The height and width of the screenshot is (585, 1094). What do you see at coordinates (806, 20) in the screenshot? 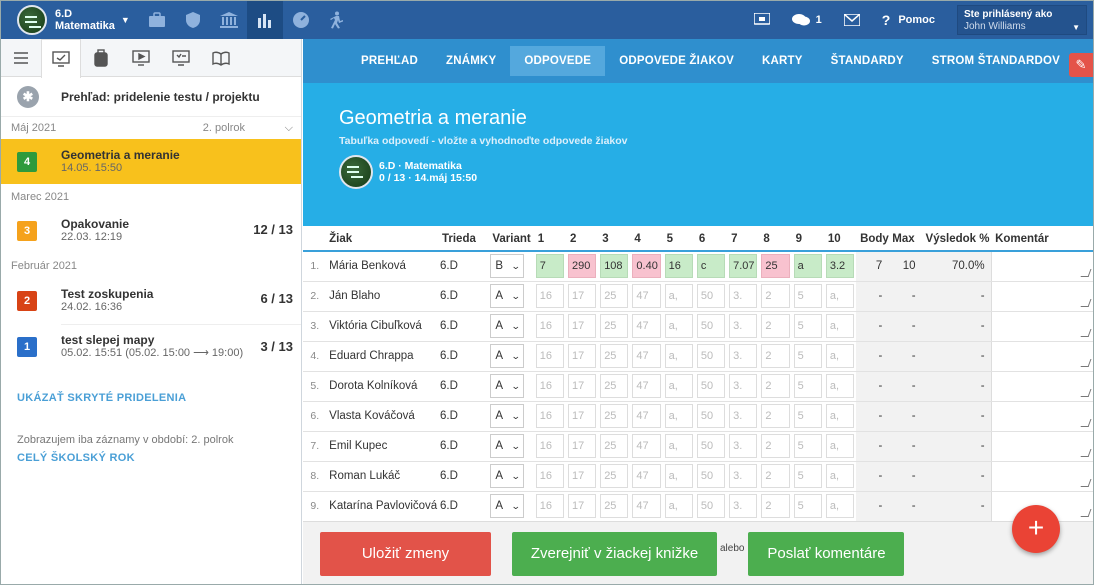
I see `messages-button: 1` at bounding box center [806, 20].